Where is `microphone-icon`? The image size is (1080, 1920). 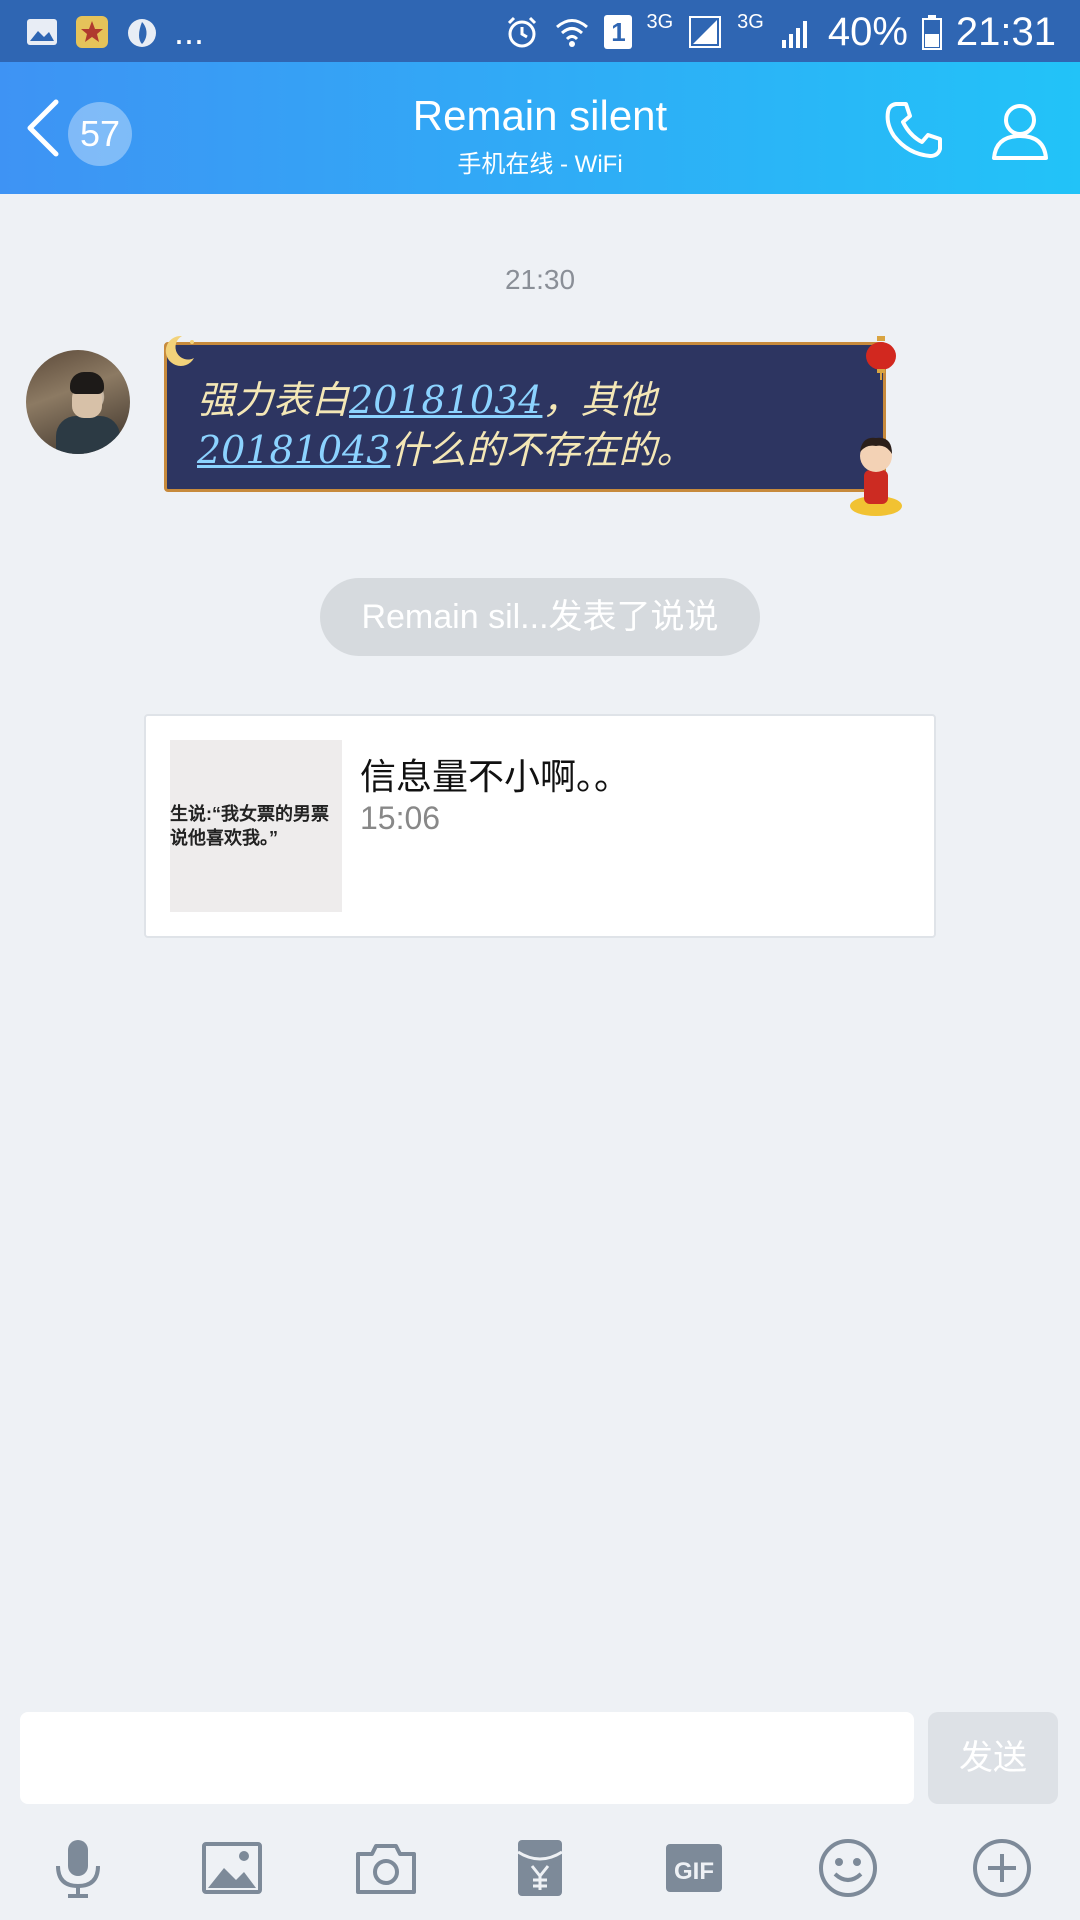
microphone-icon is located at coordinates (78, 1868).